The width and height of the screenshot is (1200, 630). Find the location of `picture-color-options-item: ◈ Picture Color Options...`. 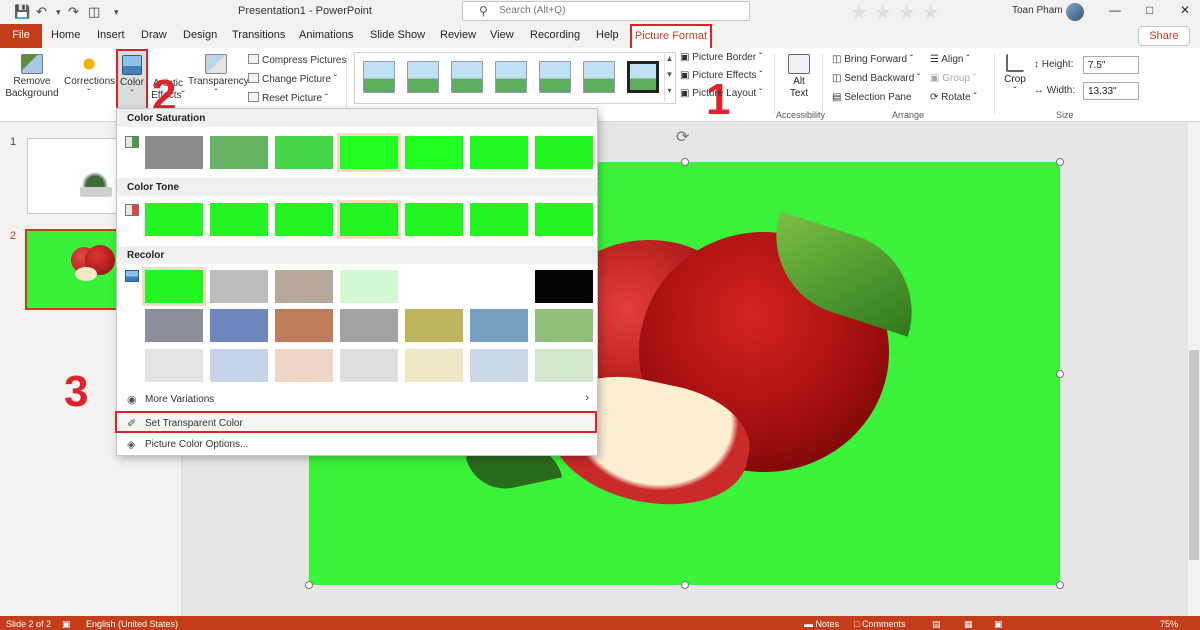

picture-color-options-item: ◈ Picture Color Options... is located at coordinates (357, 445).